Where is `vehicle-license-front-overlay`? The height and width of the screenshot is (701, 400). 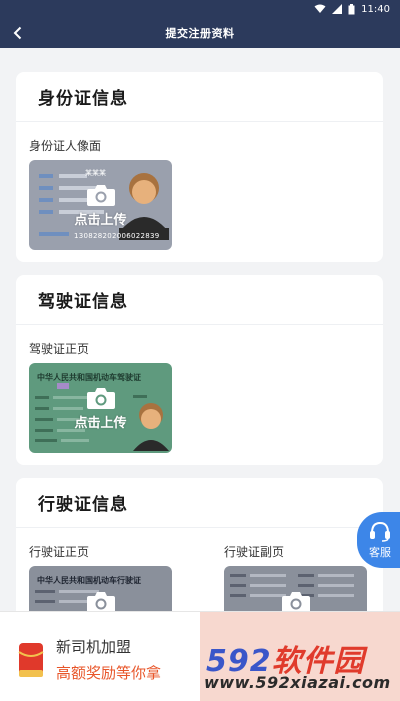 vehicle-license-front-overlay is located at coordinates (100, 588).